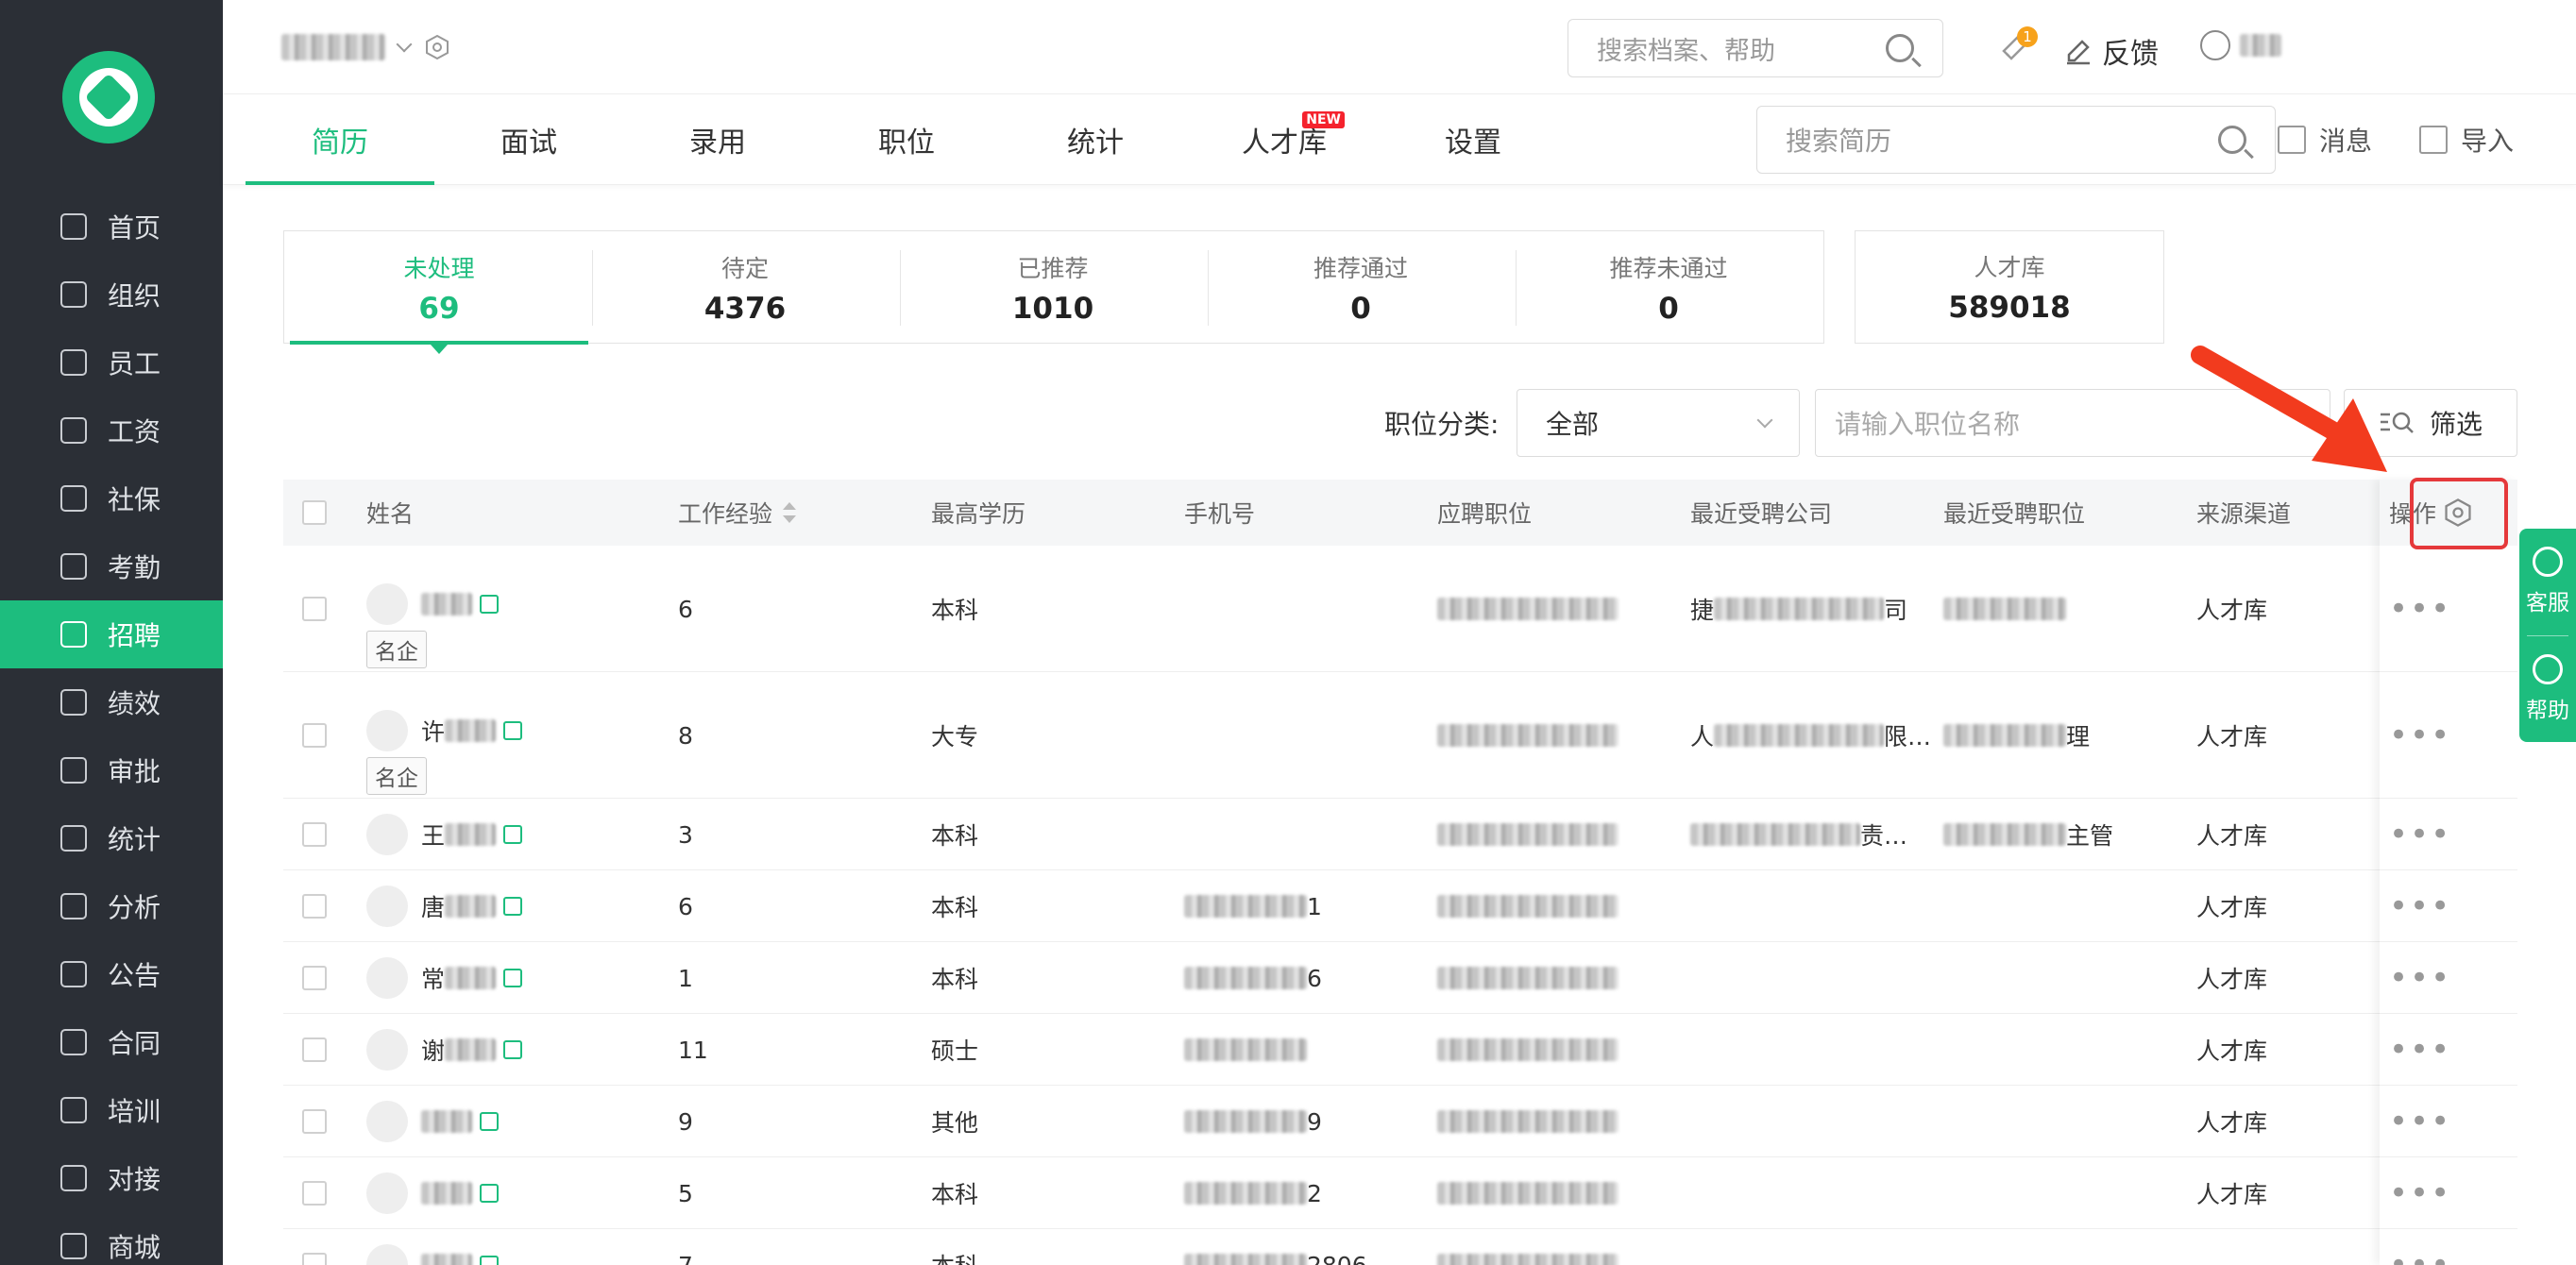  I want to click on import-button: 导入, so click(2466, 140).